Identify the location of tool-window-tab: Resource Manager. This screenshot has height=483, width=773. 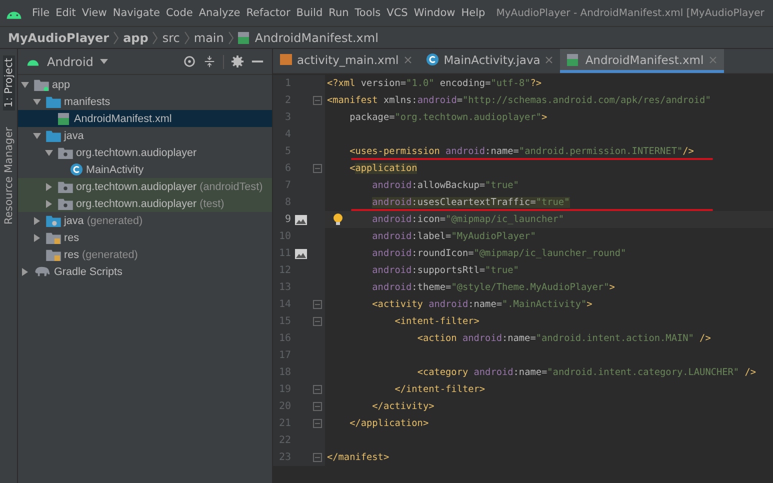
(8, 176).